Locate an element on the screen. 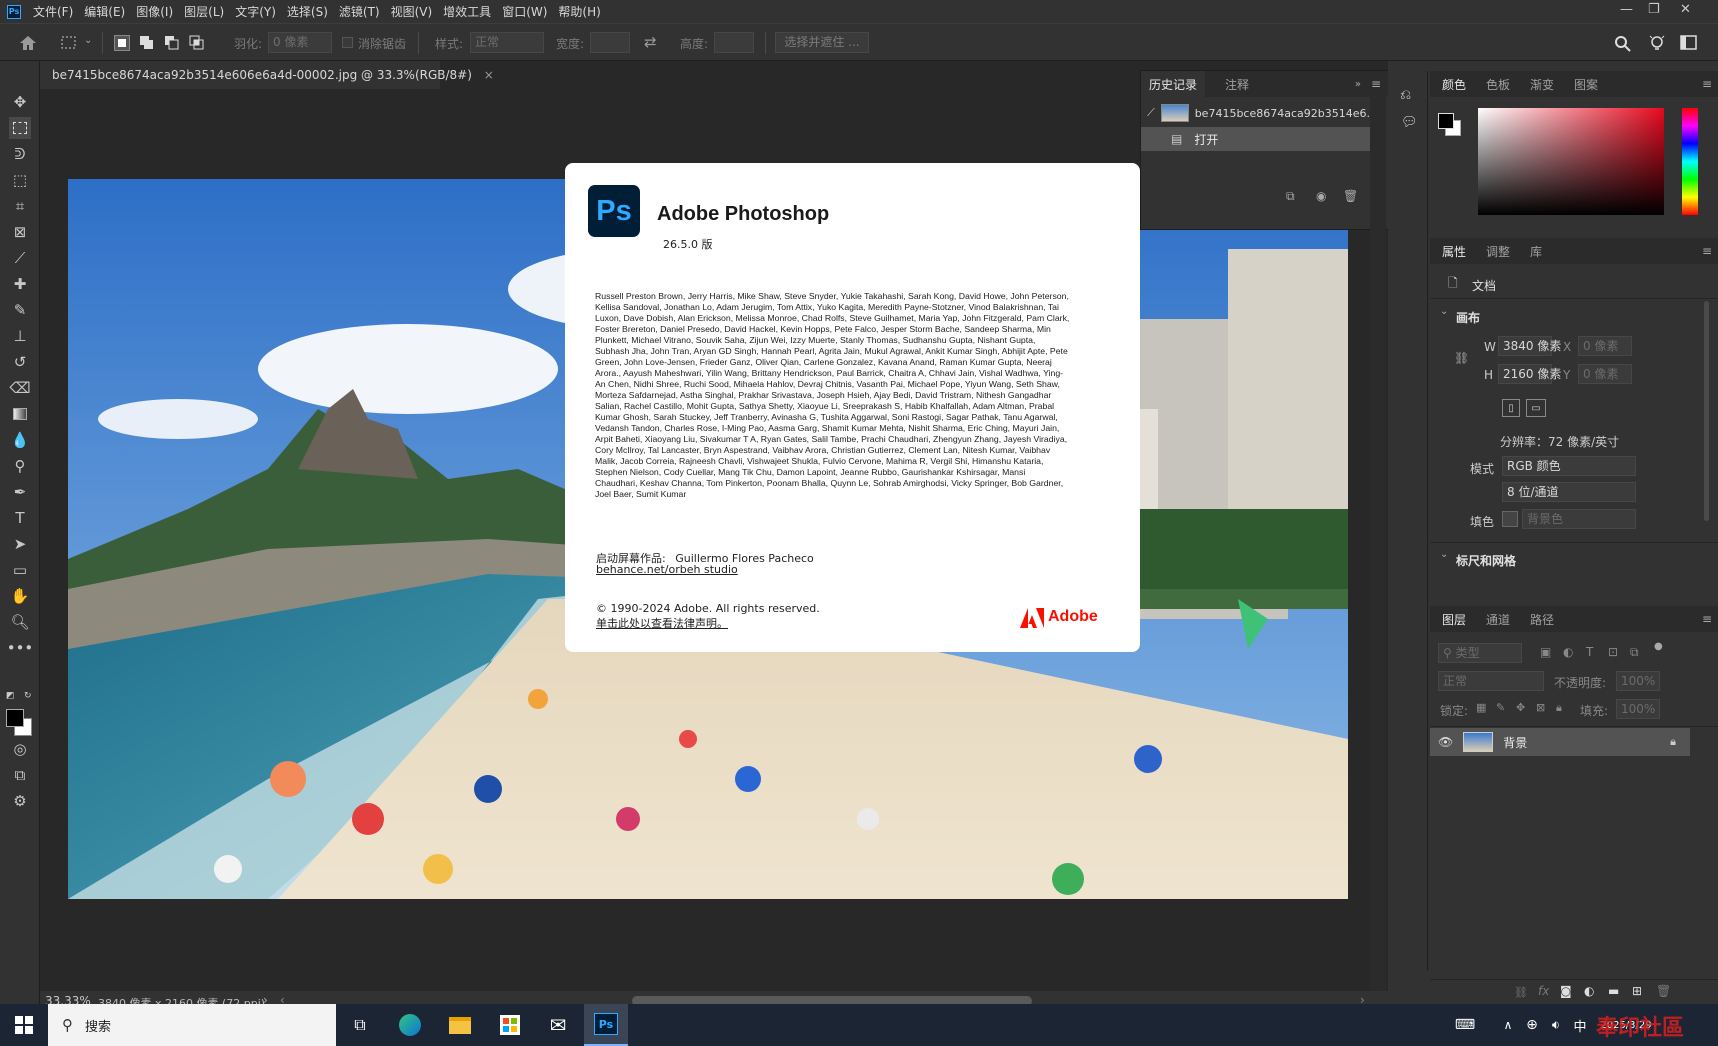  tab-properties: 属性 is located at coordinates (1454, 251).